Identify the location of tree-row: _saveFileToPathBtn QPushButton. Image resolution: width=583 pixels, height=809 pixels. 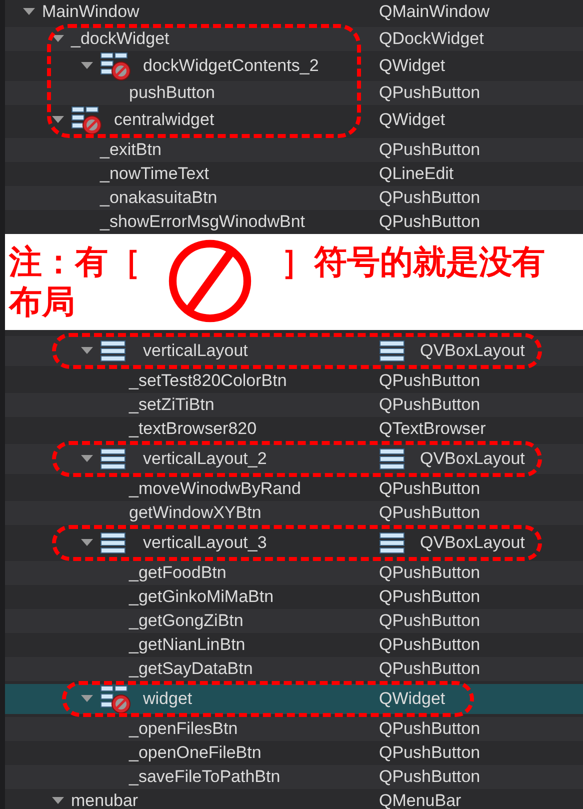
(294, 777).